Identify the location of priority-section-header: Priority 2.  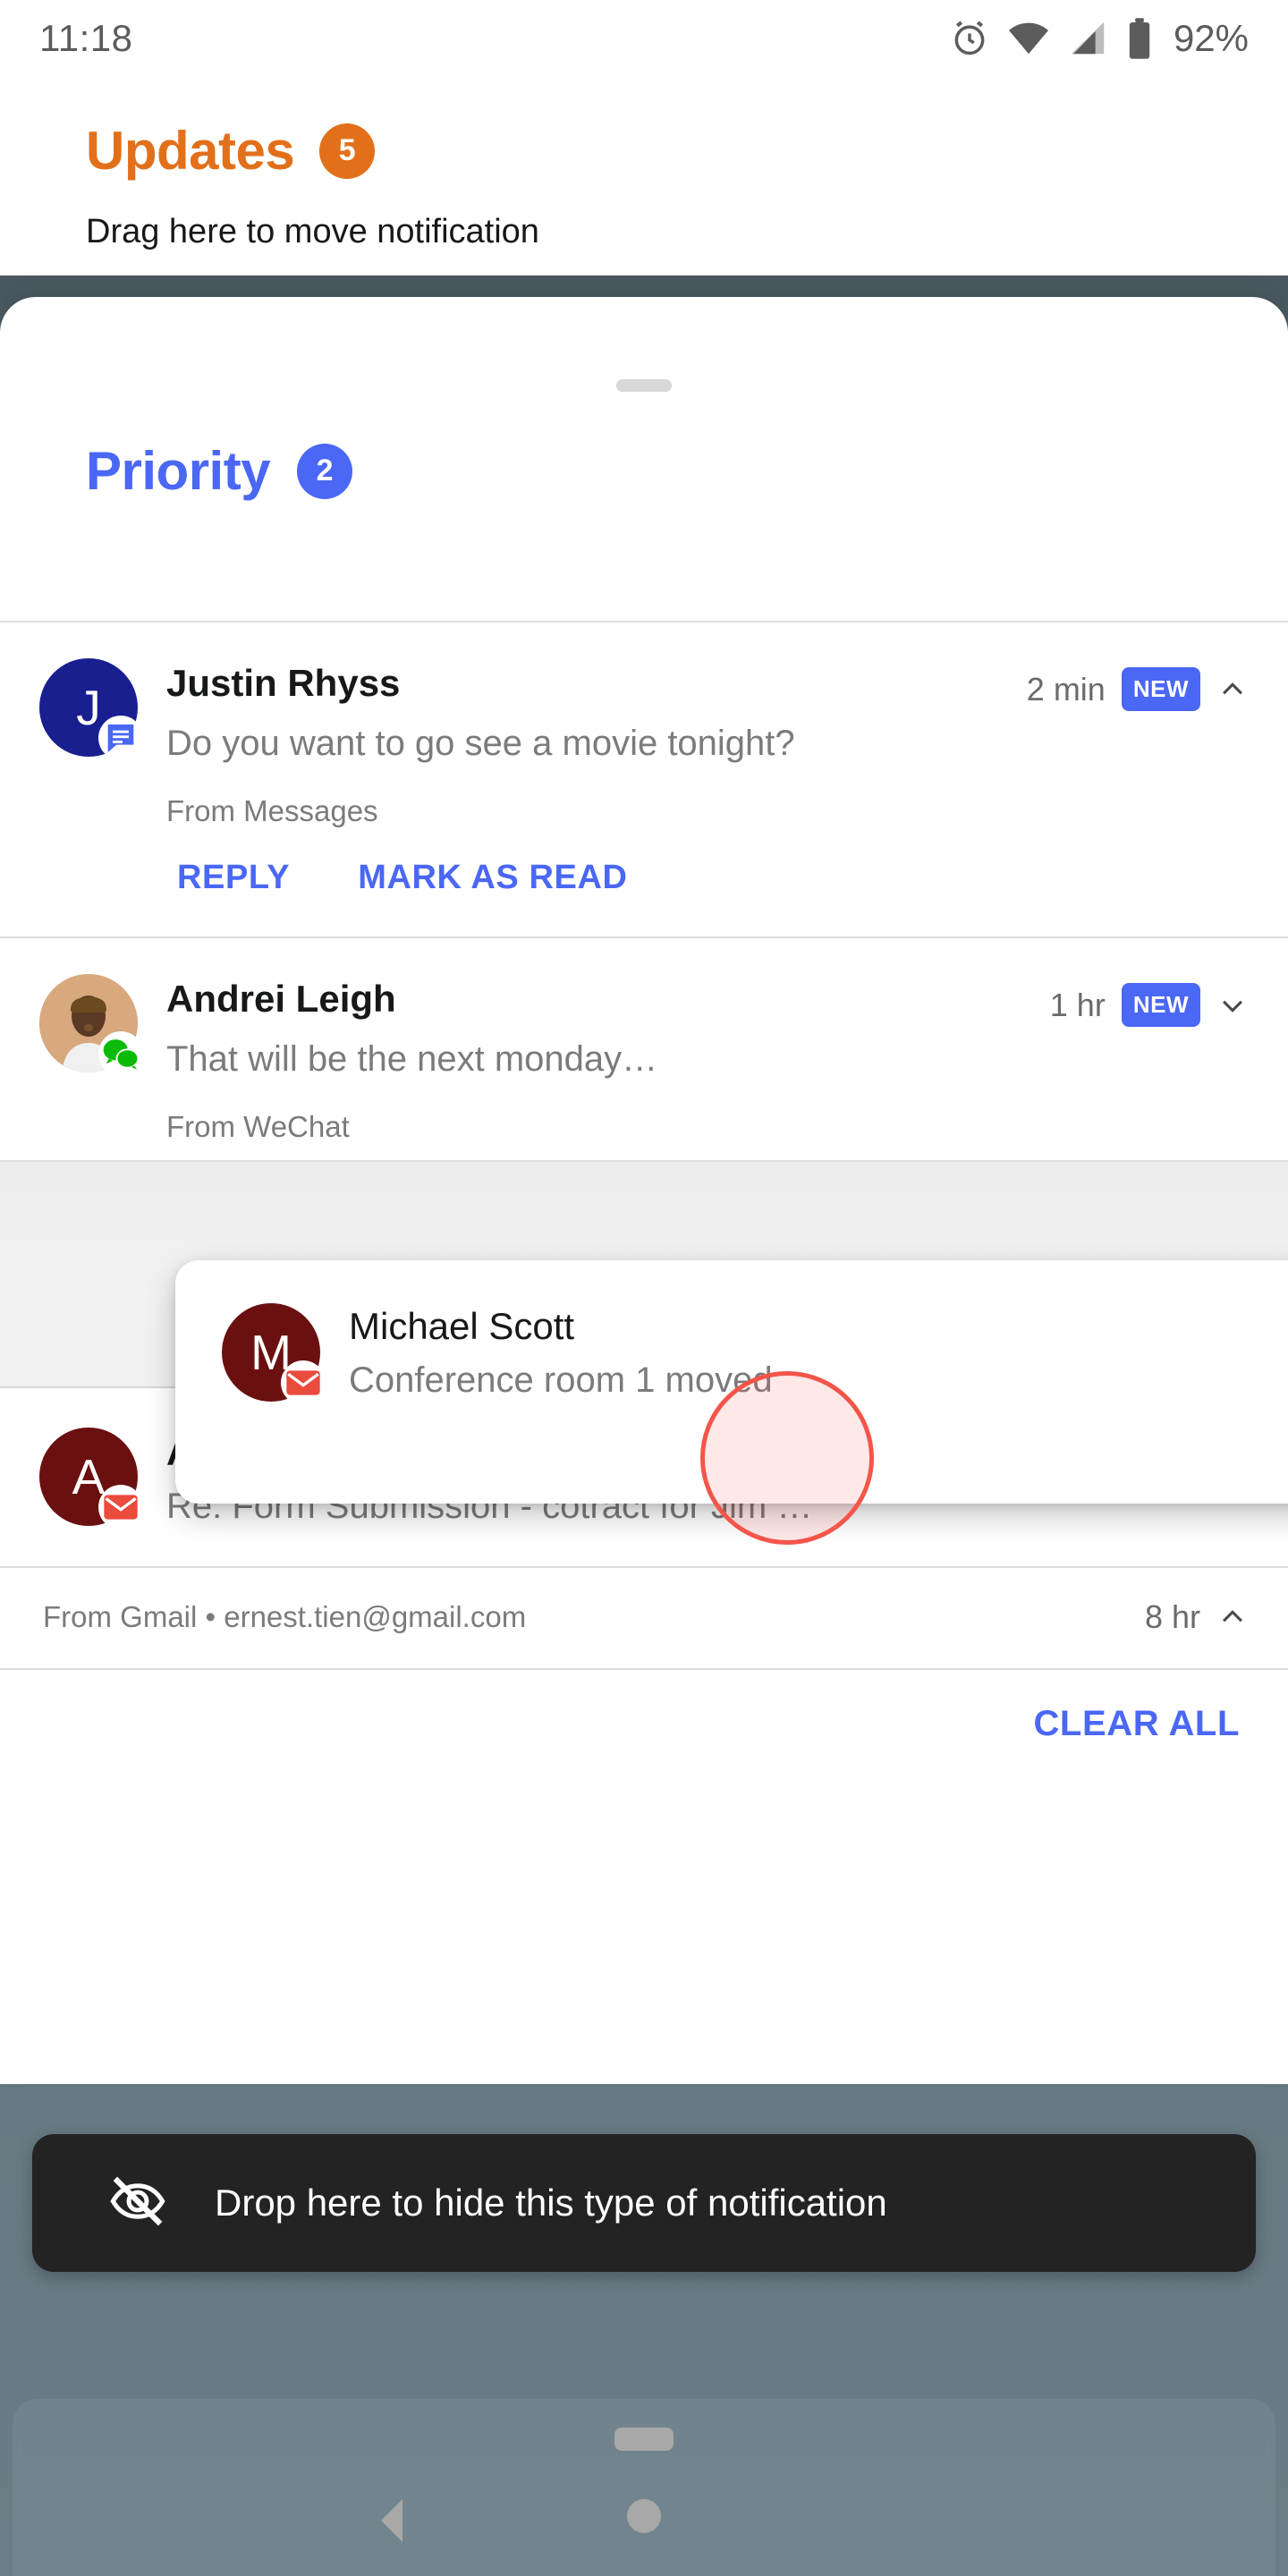
(219, 471).